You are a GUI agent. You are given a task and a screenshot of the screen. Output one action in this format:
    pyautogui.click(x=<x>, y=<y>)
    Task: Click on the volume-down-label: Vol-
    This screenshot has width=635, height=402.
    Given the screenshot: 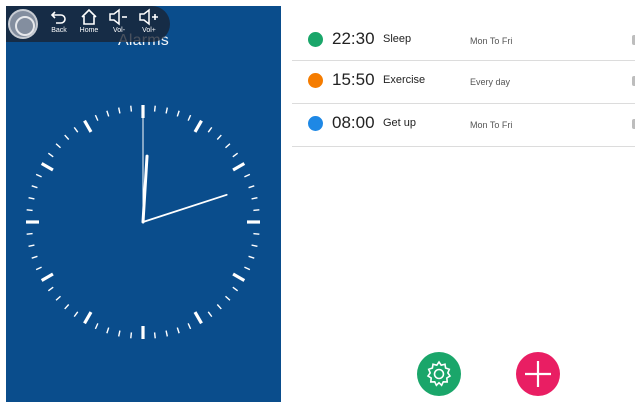 What is the action you would take?
    pyautogui.click(x=119, y=30)
    